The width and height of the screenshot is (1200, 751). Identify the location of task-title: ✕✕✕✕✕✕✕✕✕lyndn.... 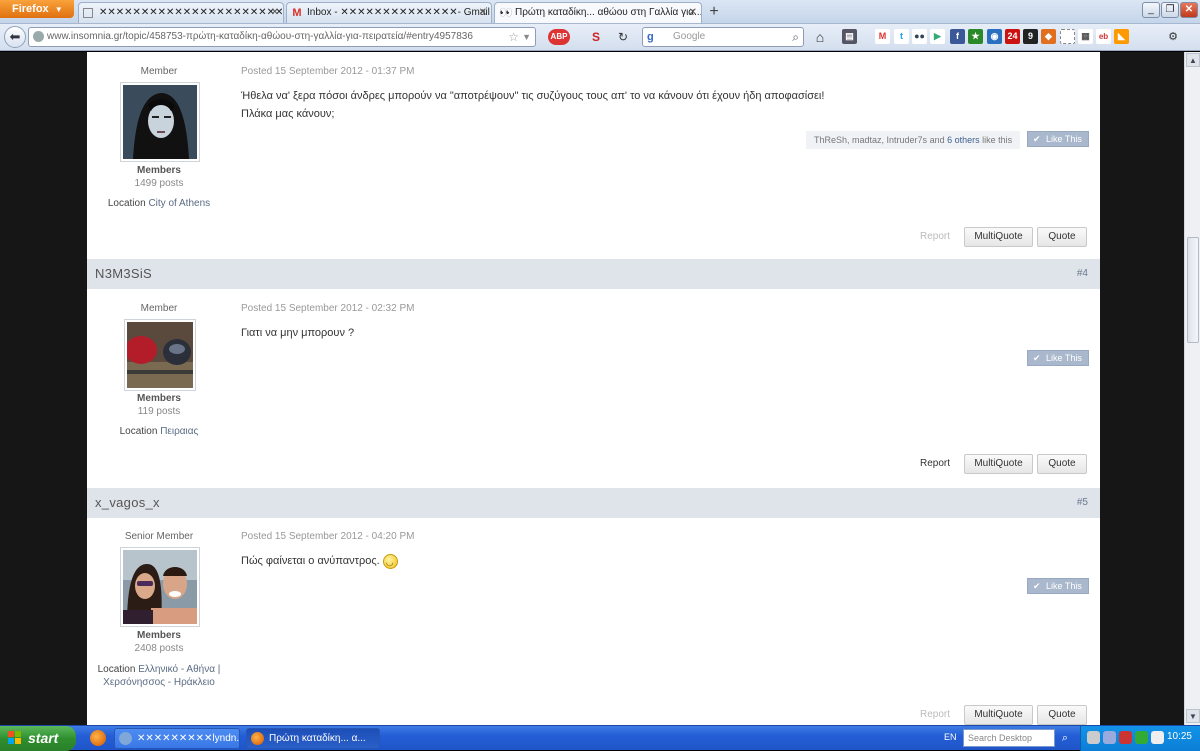
(188, 738).